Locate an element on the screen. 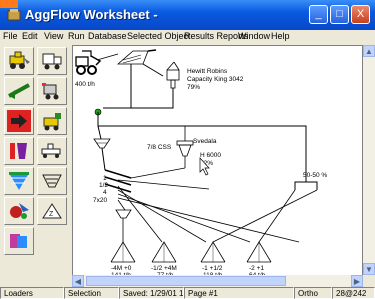  feeder-tool is located at coordinates (52, 91).